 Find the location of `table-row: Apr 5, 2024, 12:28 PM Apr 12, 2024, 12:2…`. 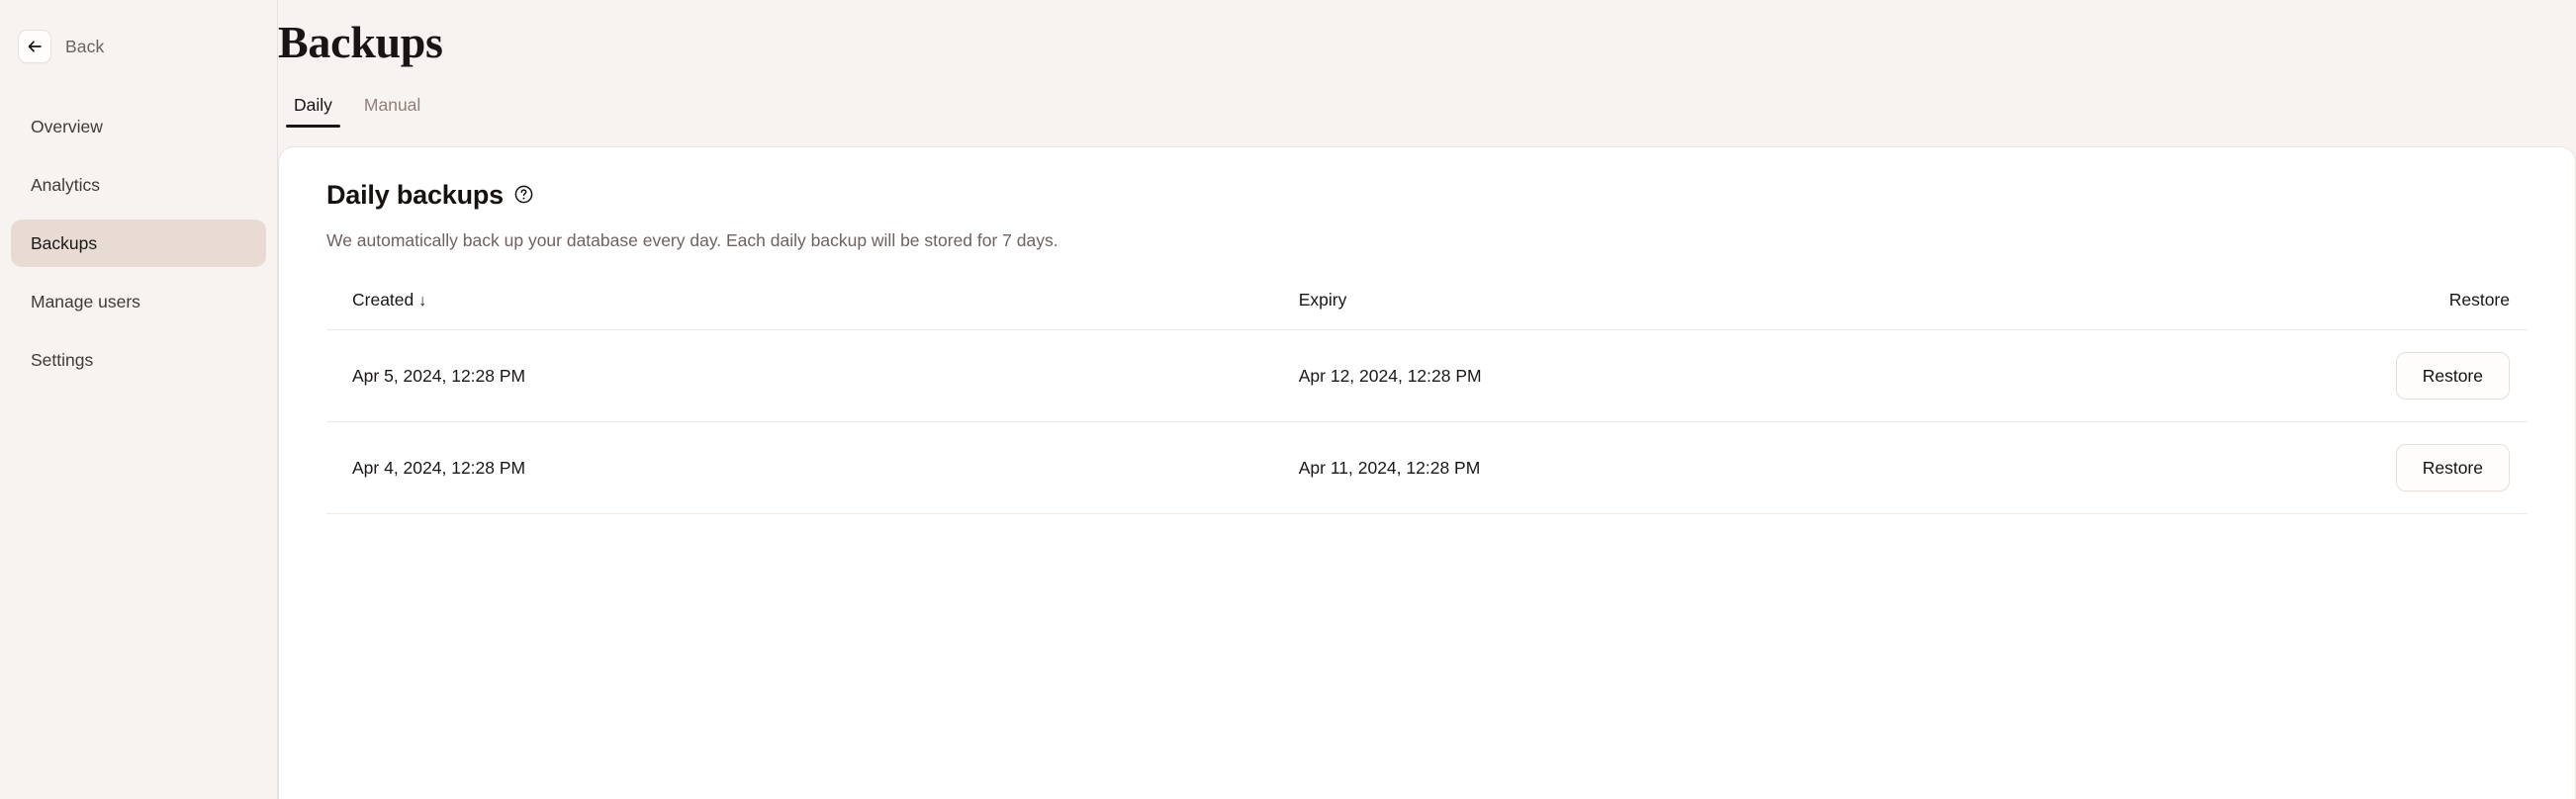

table-row: Apr 5, 2024, 12:28 PM Apr 12, 2024, 12:2… is located at coordinates (1427, 375).